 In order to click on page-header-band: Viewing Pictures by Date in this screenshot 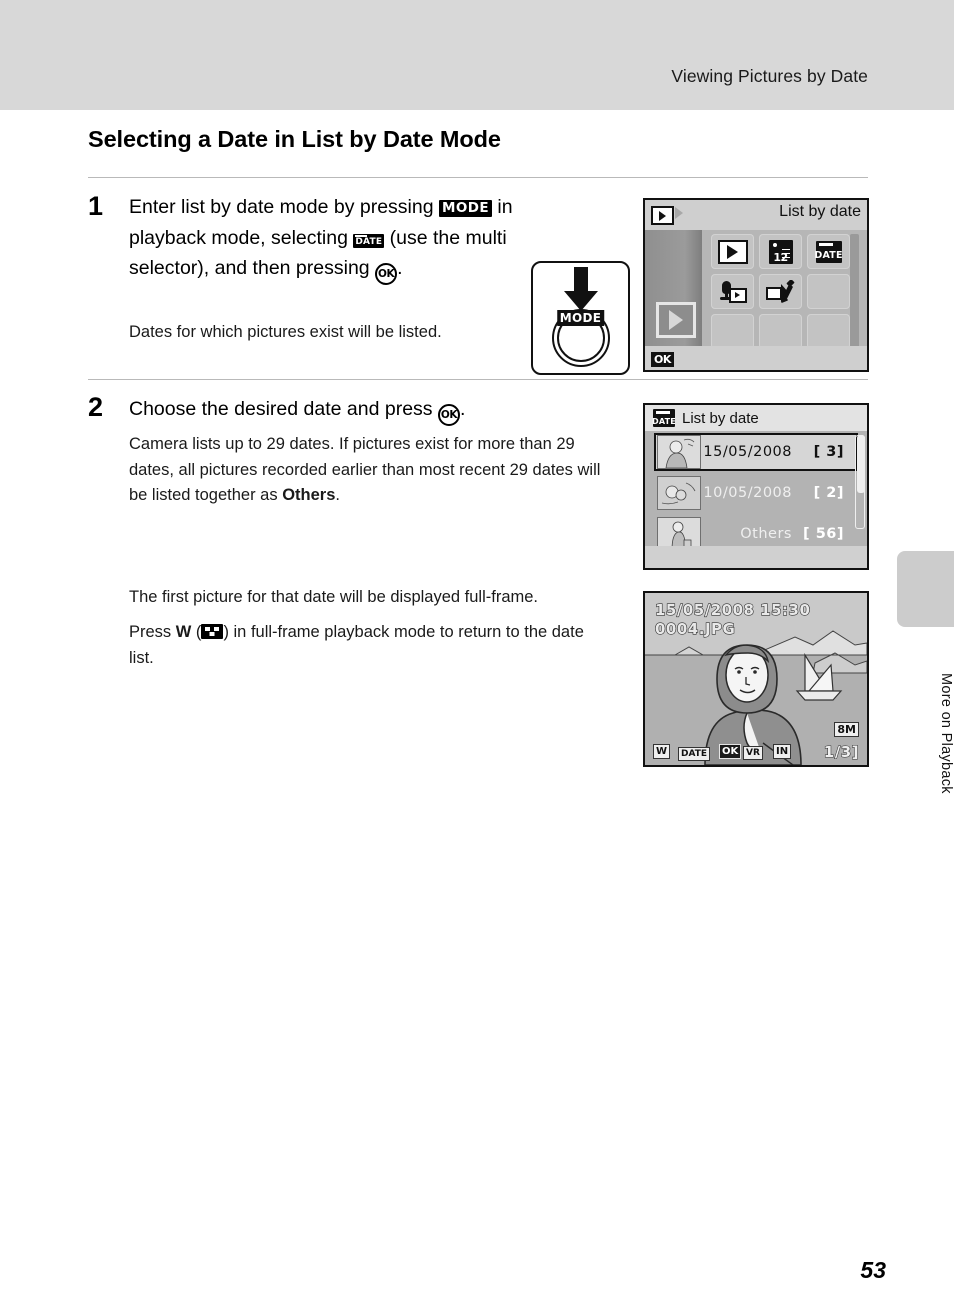, I will do `click(477, 55)`.